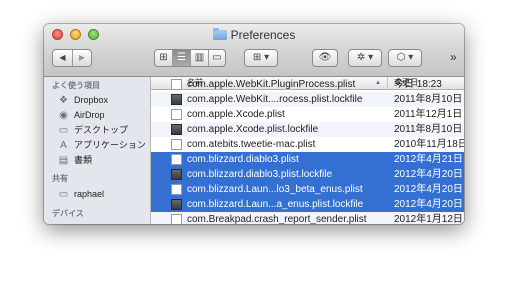 The width and height of the screenshot is (507, 286). What do you see at coordinates (101, 130) in the screenshot?
I see `sidebar-item-label: デスクトップ` at bounding box center [101, 130].